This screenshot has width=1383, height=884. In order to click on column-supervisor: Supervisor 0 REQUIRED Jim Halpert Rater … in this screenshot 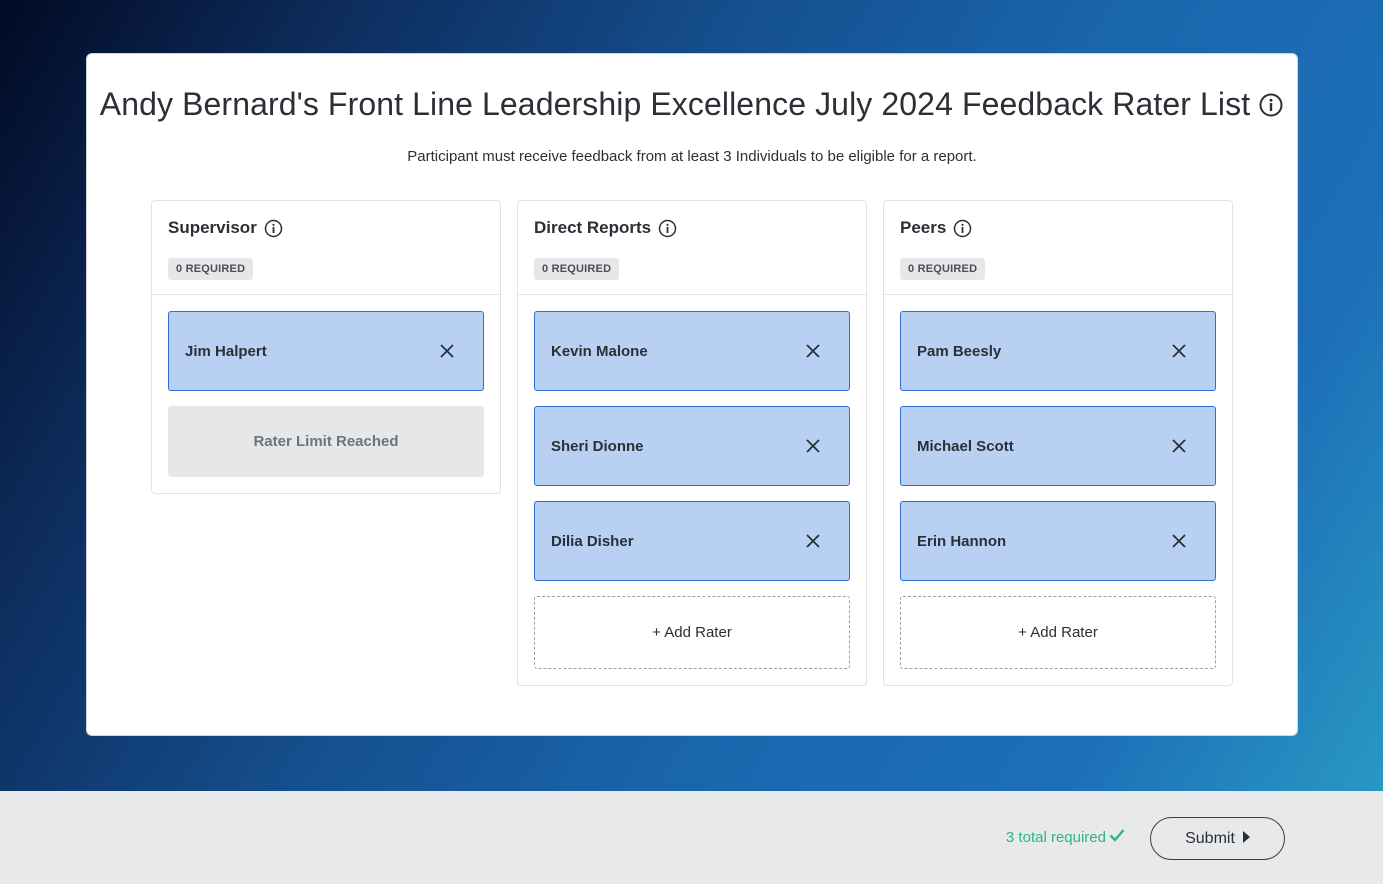, I will do `click(326, 347)`.